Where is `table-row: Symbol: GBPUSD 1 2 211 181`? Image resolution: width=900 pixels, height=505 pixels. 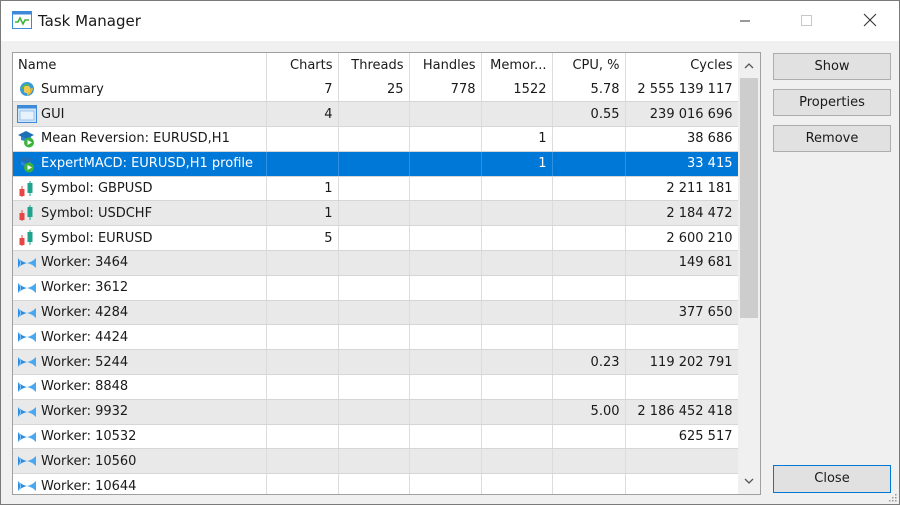
table-row: Symbol: GBPUSD 1 2 211 181 is located at coordinates (376, 189).